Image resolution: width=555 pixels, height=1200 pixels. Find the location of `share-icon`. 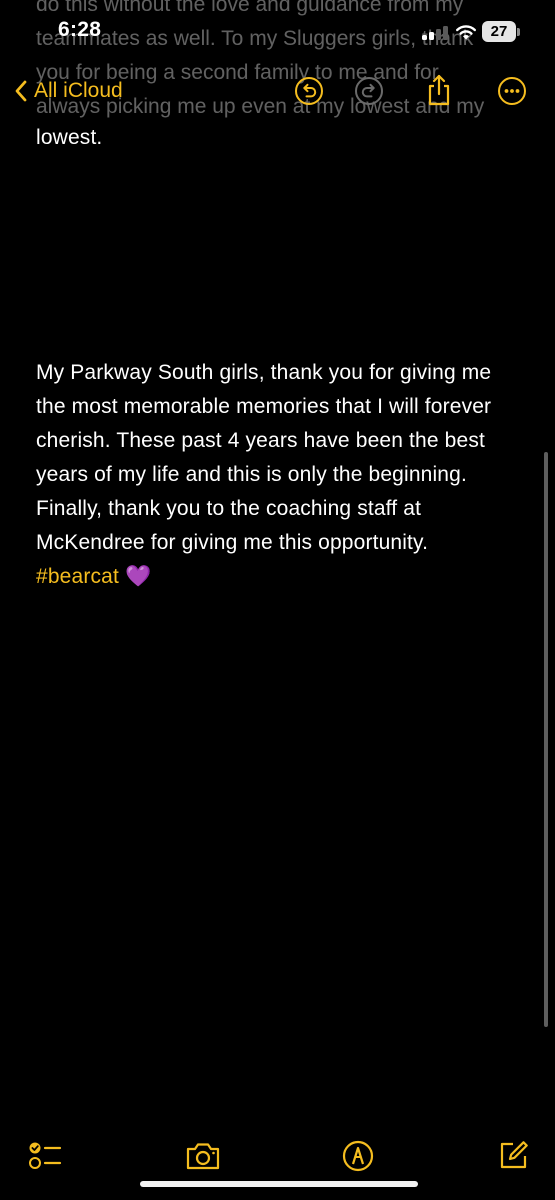

share-icon is located at coordinates (439, 90).